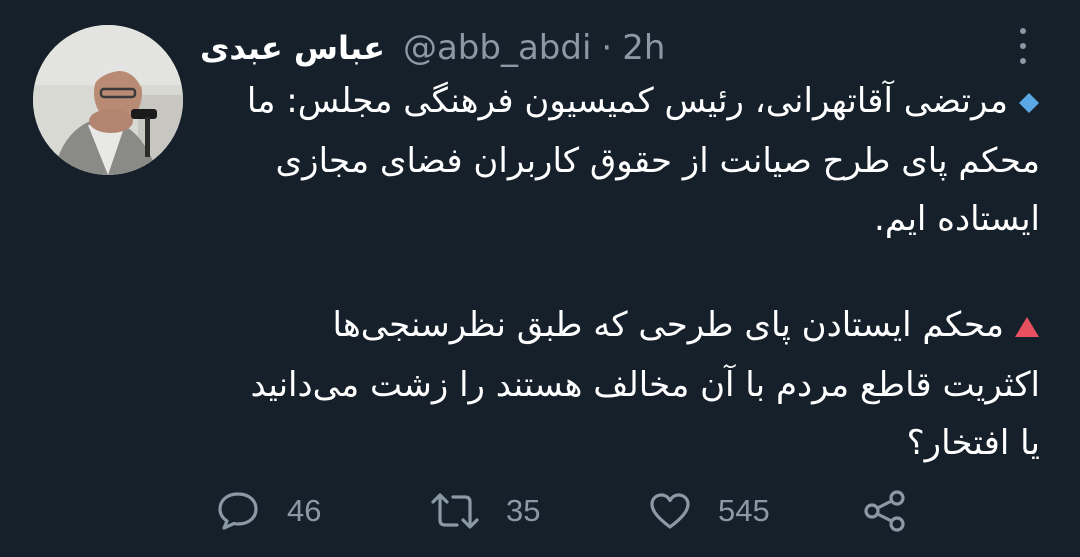  What do you see at coordinates (709, 511) in the screenshot?
I see `like-button: 545` at bounding box center [709, 511].